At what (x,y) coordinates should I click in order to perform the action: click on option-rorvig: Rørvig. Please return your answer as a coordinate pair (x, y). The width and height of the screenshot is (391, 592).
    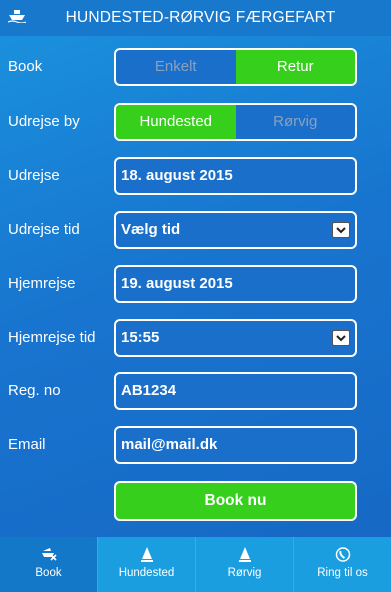
    Looking at the image, I should click on (296, 122).